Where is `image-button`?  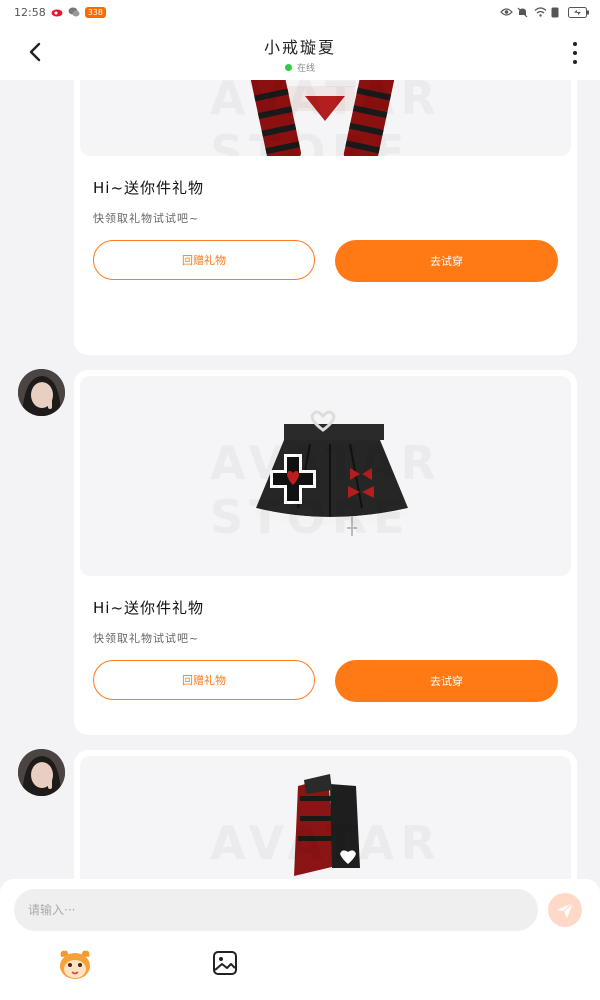
image-button is located at coordinates (225, 963).